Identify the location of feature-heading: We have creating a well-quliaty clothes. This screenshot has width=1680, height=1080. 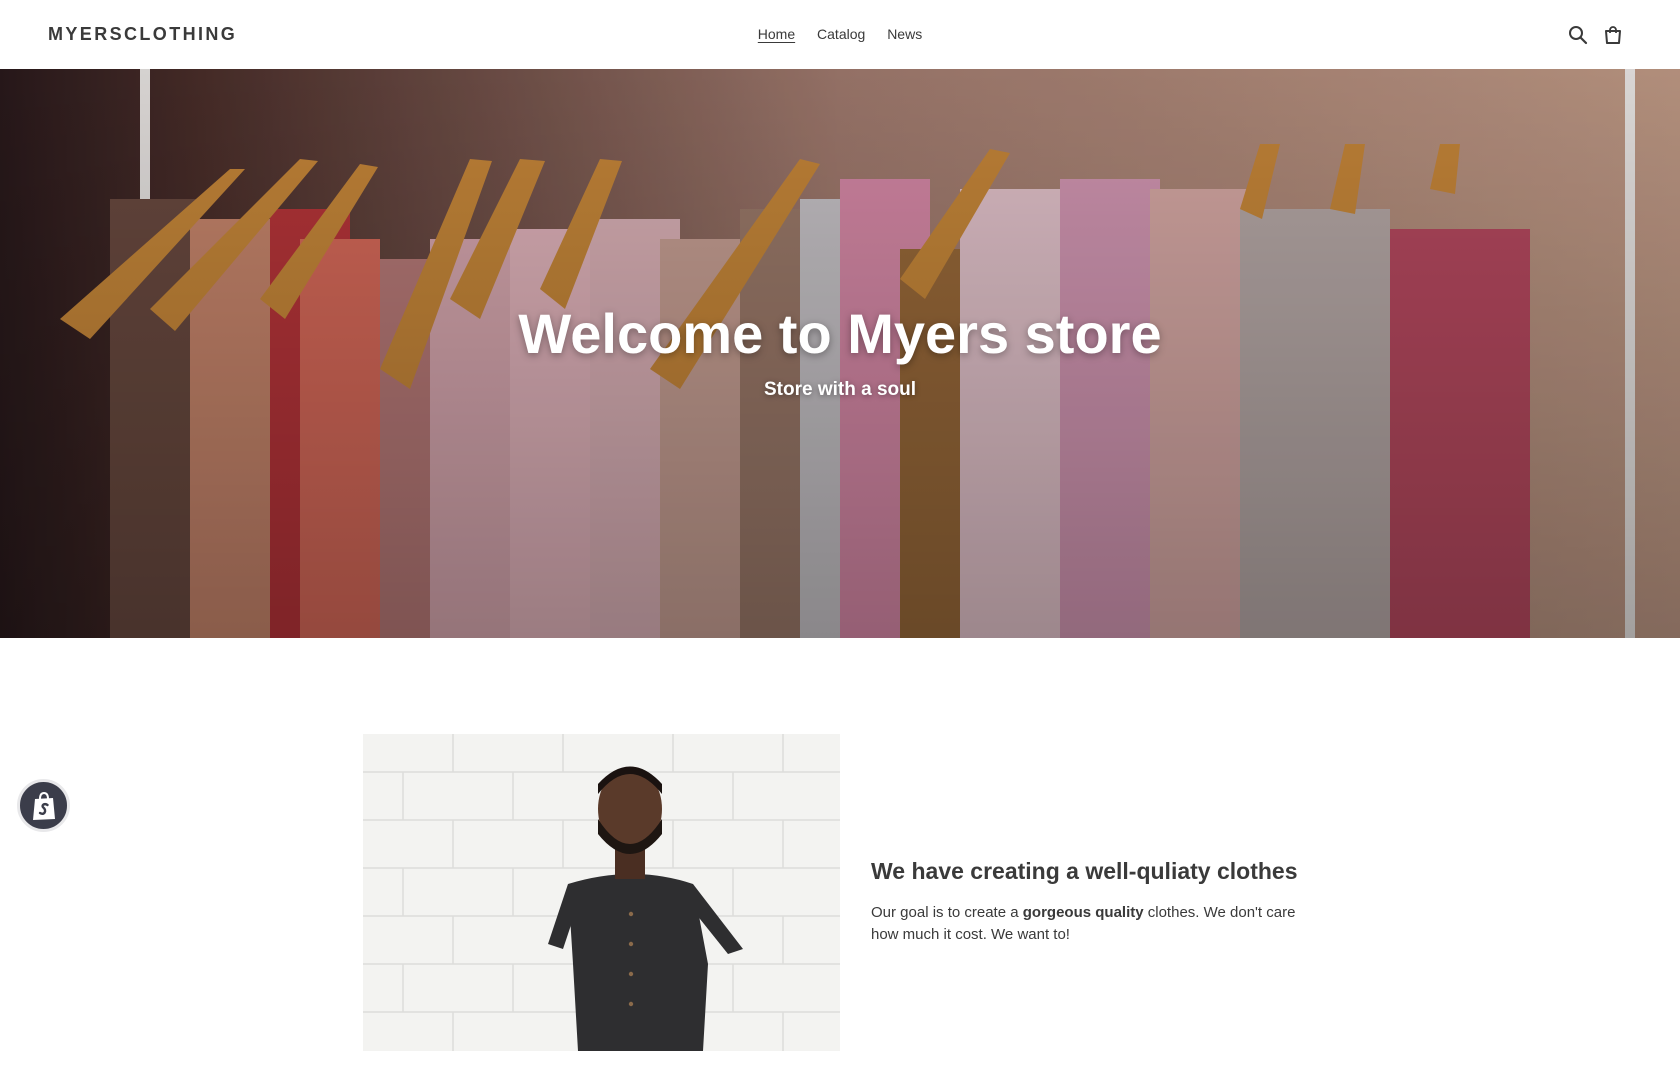
(1084, 871).